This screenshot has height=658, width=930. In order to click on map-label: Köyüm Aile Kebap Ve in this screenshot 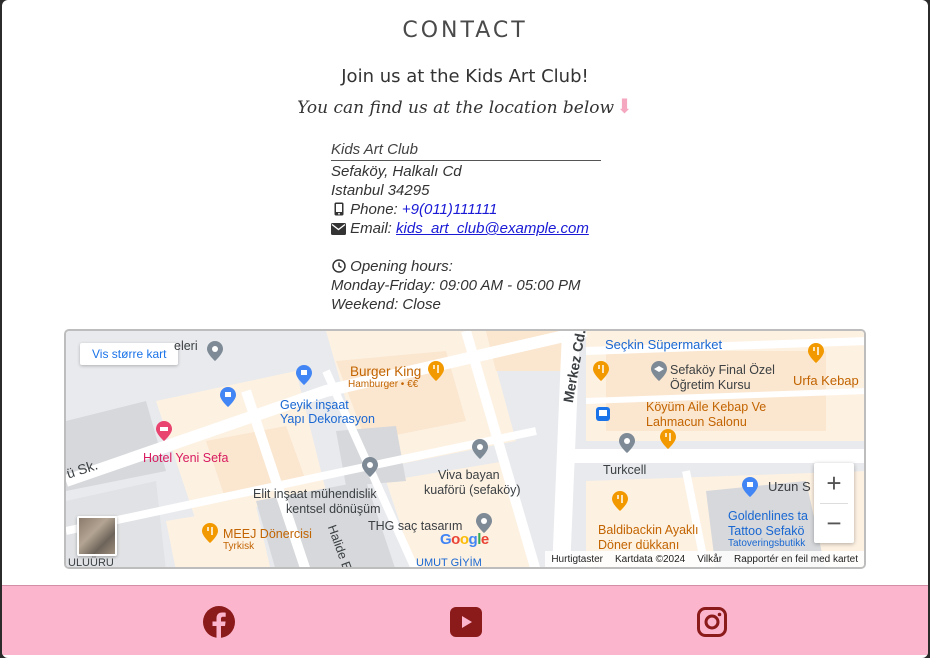, I will do `click(706, 407)`.